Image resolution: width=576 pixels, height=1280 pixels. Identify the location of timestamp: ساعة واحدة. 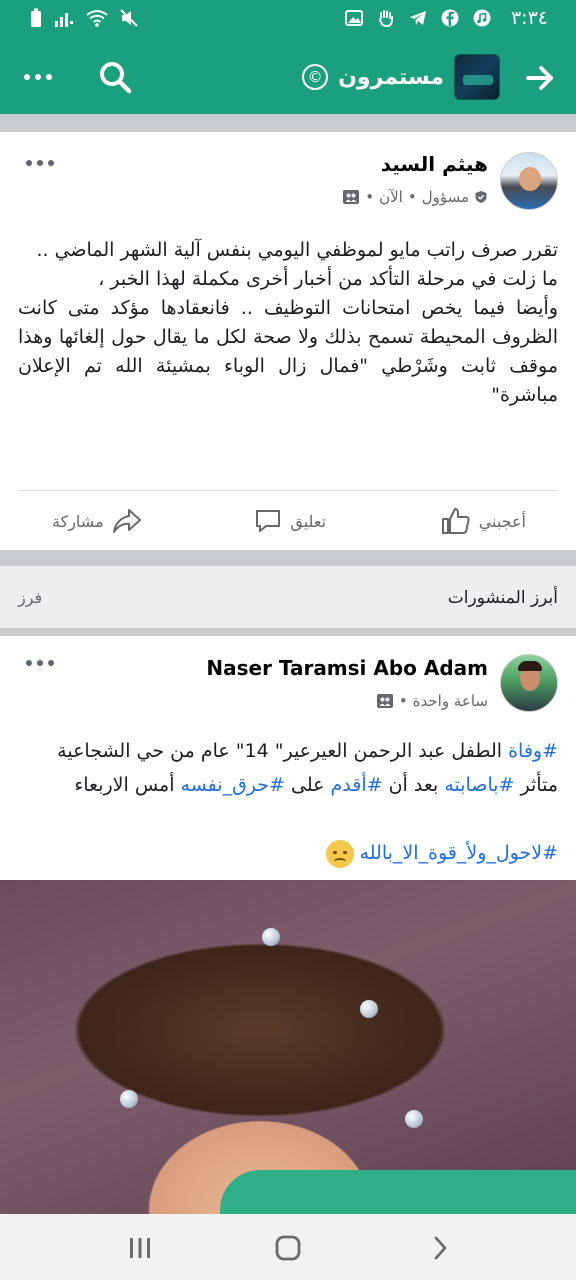
(450, 701).